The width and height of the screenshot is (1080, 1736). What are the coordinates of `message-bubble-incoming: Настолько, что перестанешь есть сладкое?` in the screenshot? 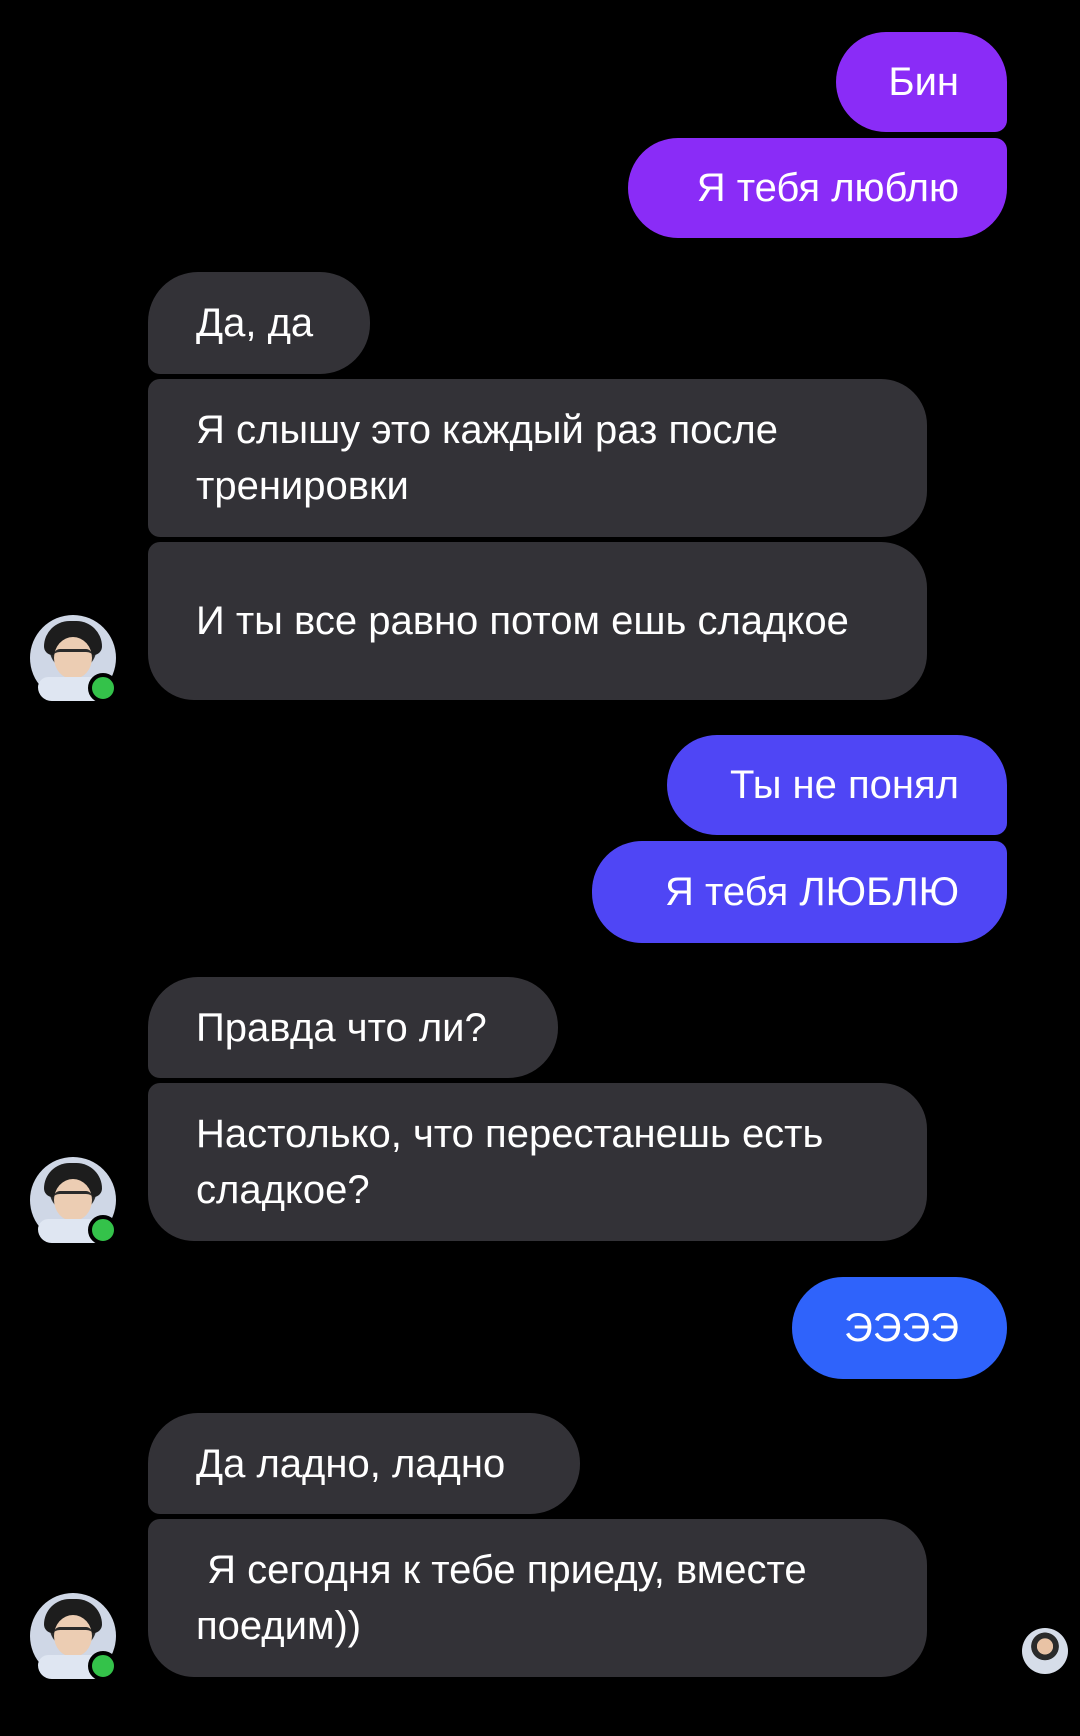 It's located at (537, 1162).